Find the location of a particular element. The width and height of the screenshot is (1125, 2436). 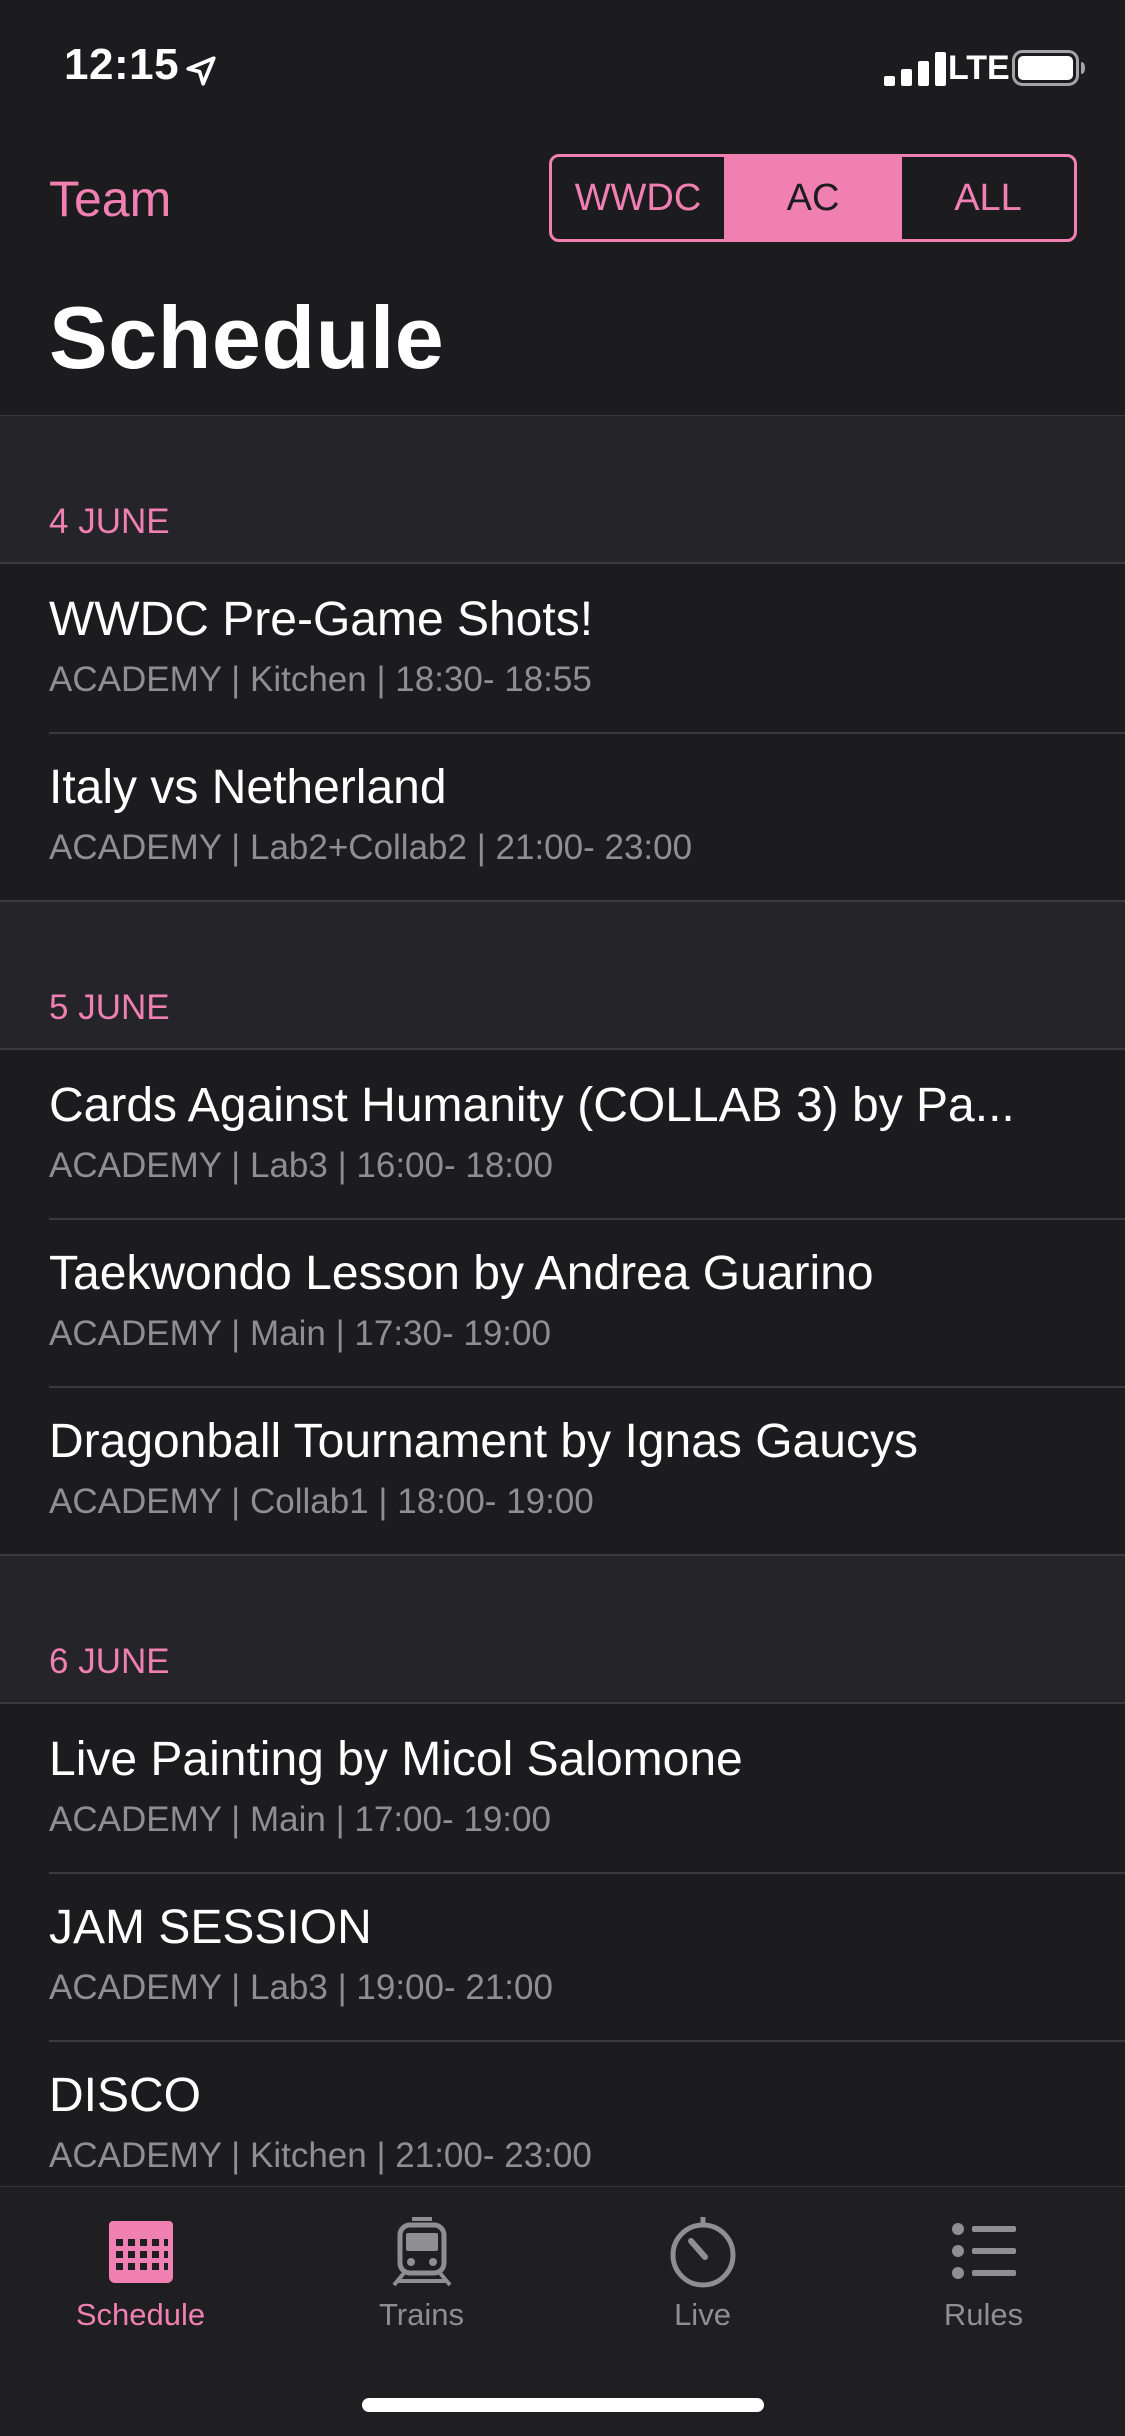

event-details: ACADEMY | Main | 17:30- 19:00 is located at coordinates (300, 1333).